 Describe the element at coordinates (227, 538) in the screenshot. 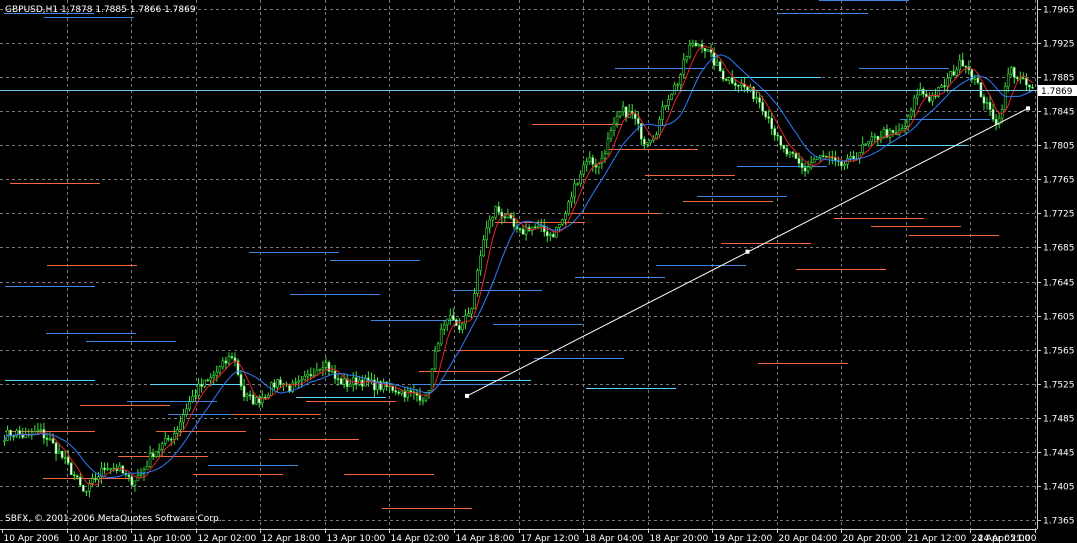

I see `time-tick-label: 12 Apr 02:00` at that location.